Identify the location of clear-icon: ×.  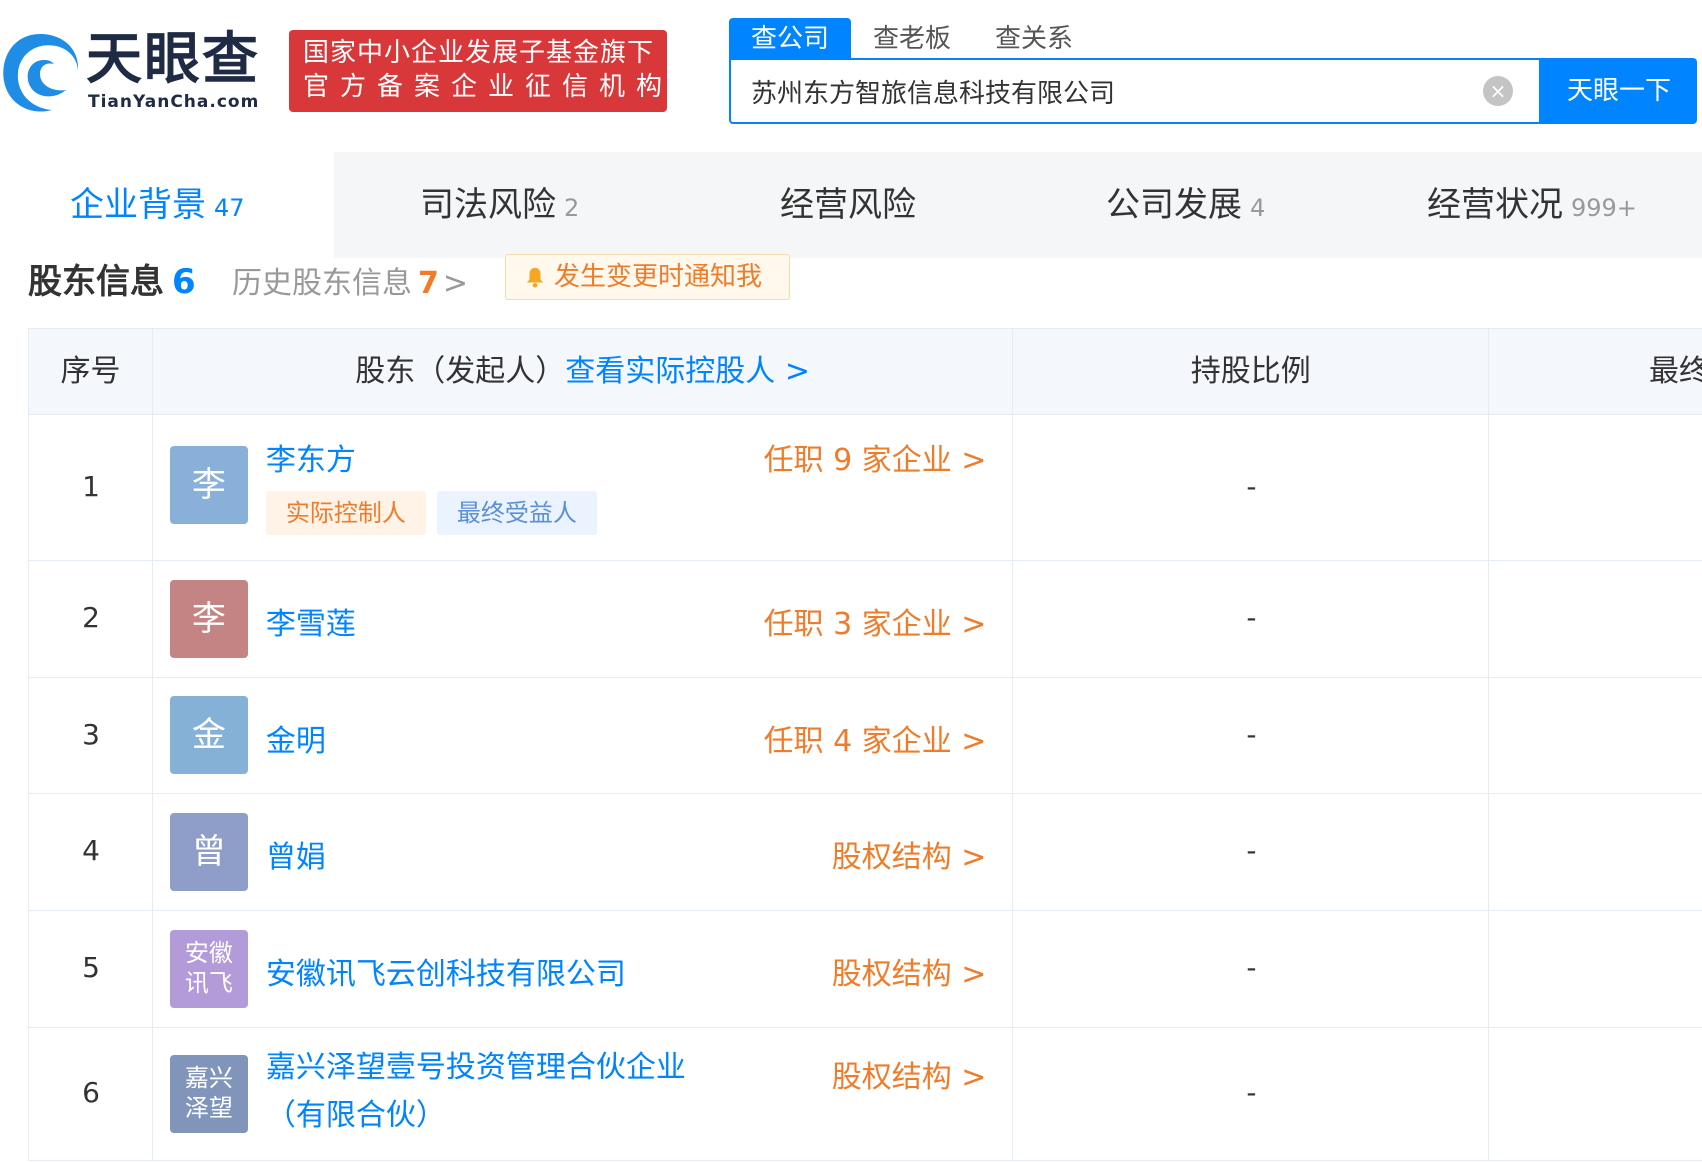
(1498, 91).